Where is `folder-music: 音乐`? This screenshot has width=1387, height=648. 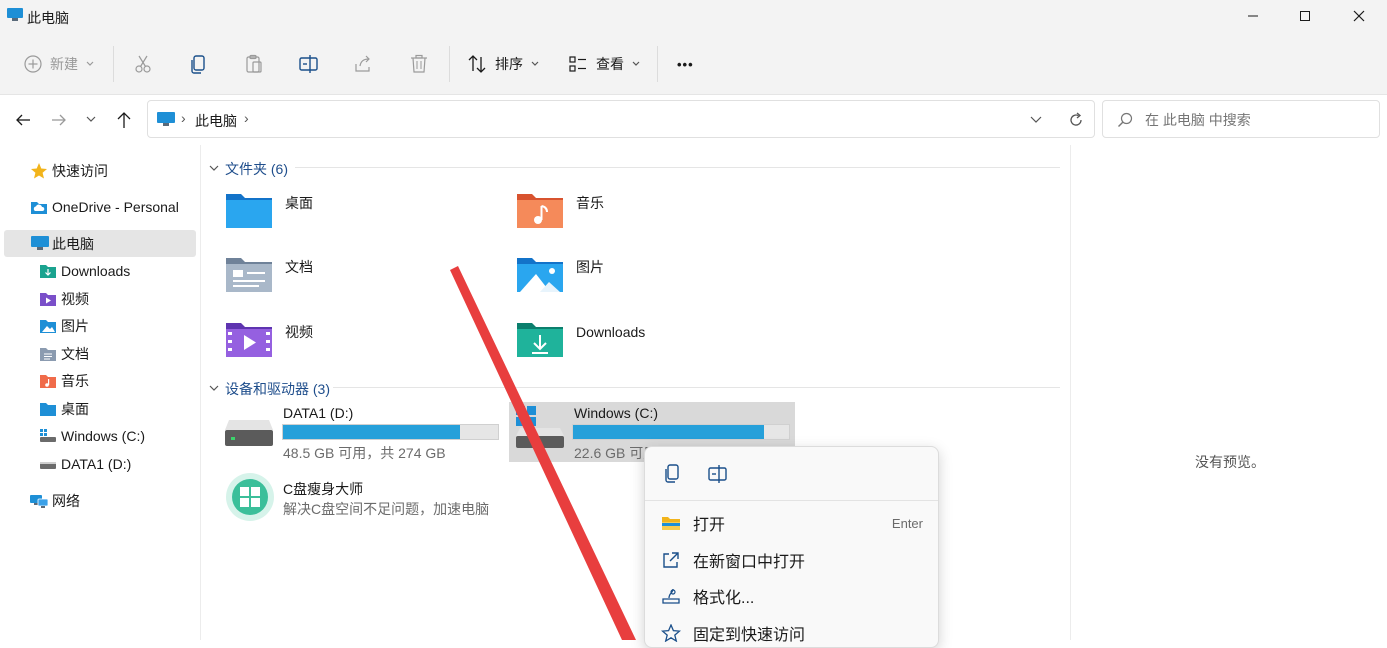
folder-music: 音乐 is located at coordinates (560, 210).